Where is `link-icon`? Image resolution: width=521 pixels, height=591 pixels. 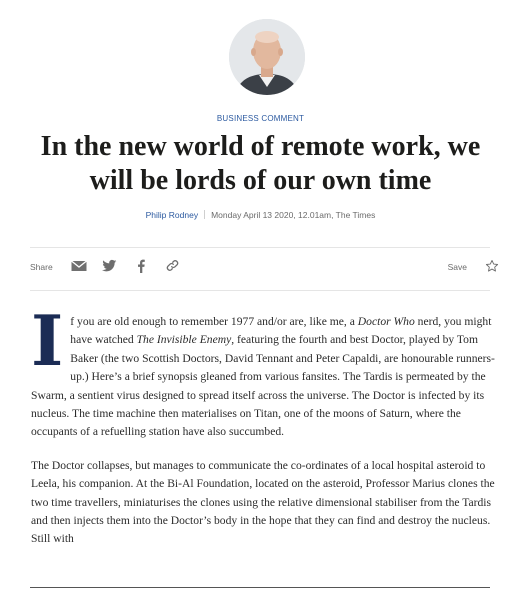 link-icon is located at coordinates (172, 266).